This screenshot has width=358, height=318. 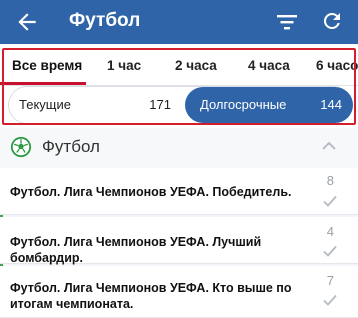 I want to click on segment-current-label: Текущие, so click(x=45, y=104).